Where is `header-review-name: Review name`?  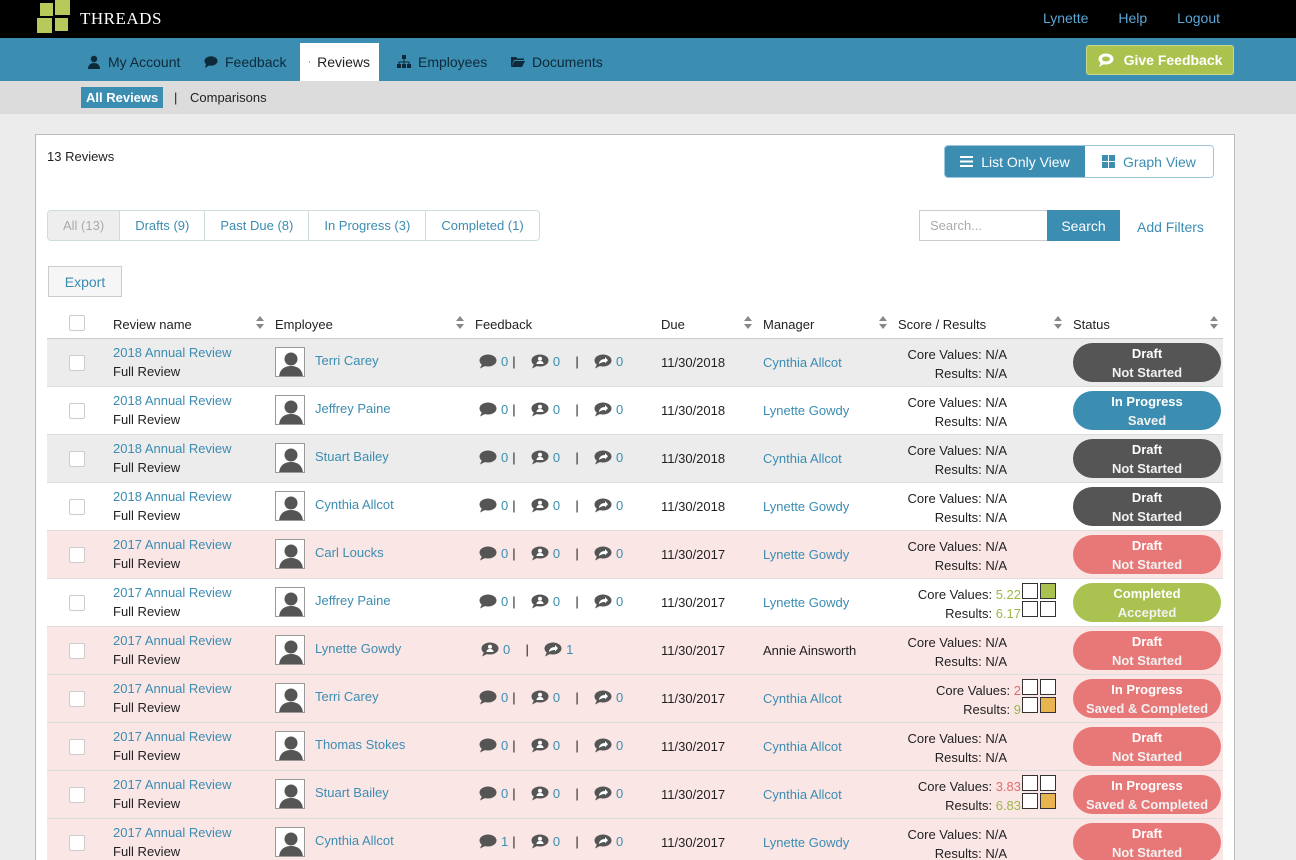 header-review-name: Review name is located at coordinates (152, 324).